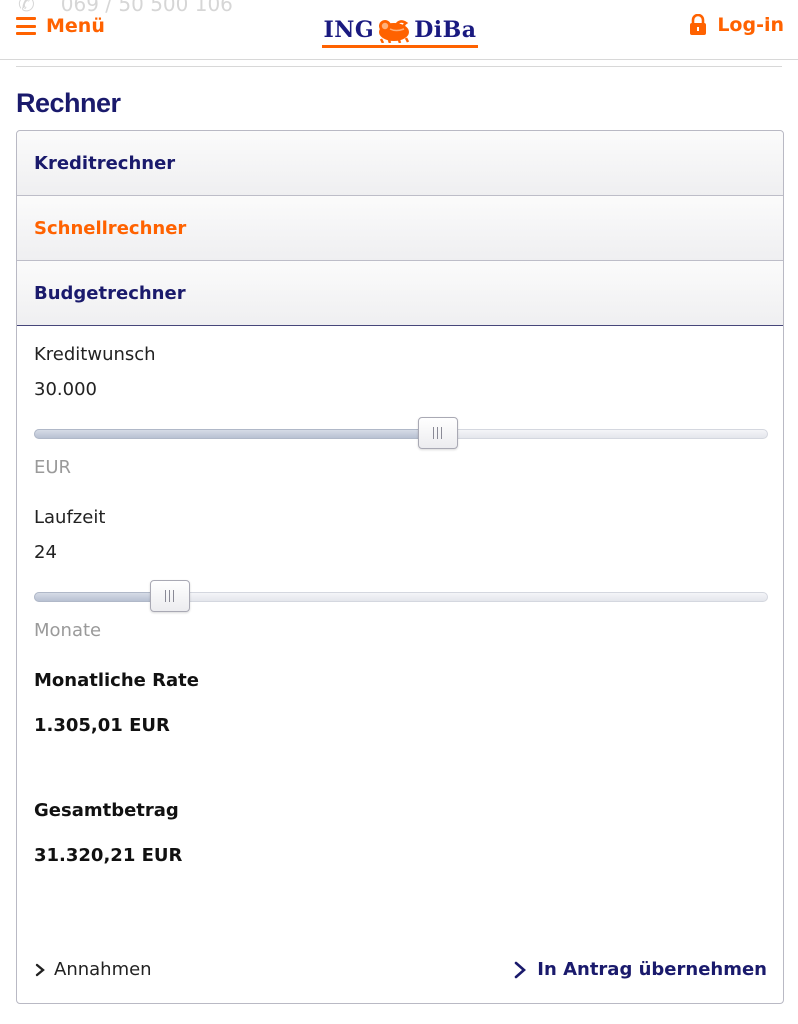 Image resolution: width=798 pixels, height=1024 pixels. I want to click on logo-underline, so click(400, 46).